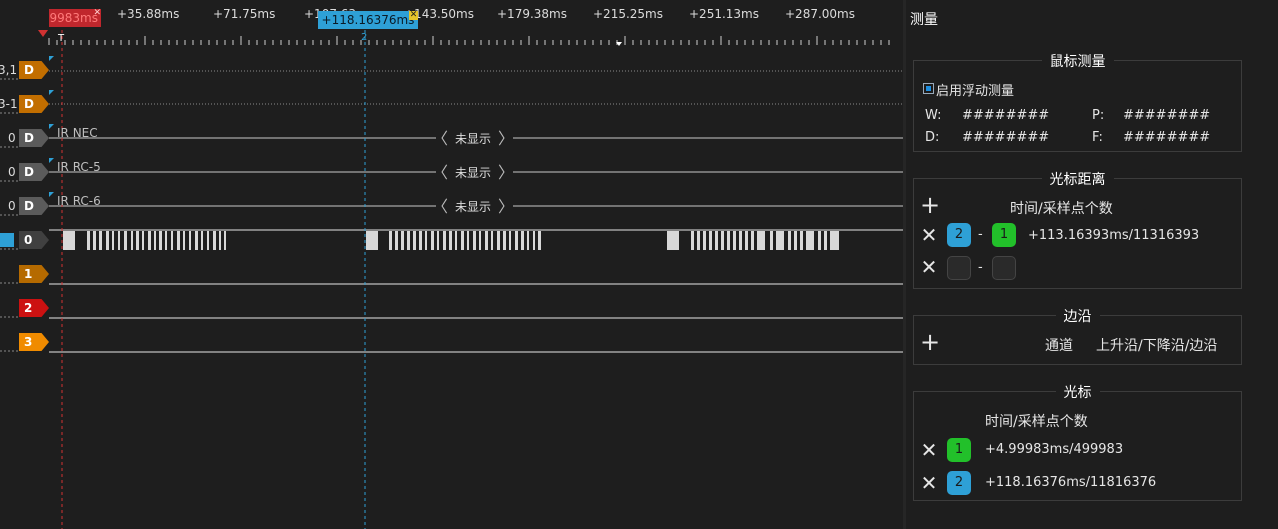  Describe the element at coordinates (1114, 235) in the screenshot. I see `distance-value: +113.16393ms/11316393` at that location.